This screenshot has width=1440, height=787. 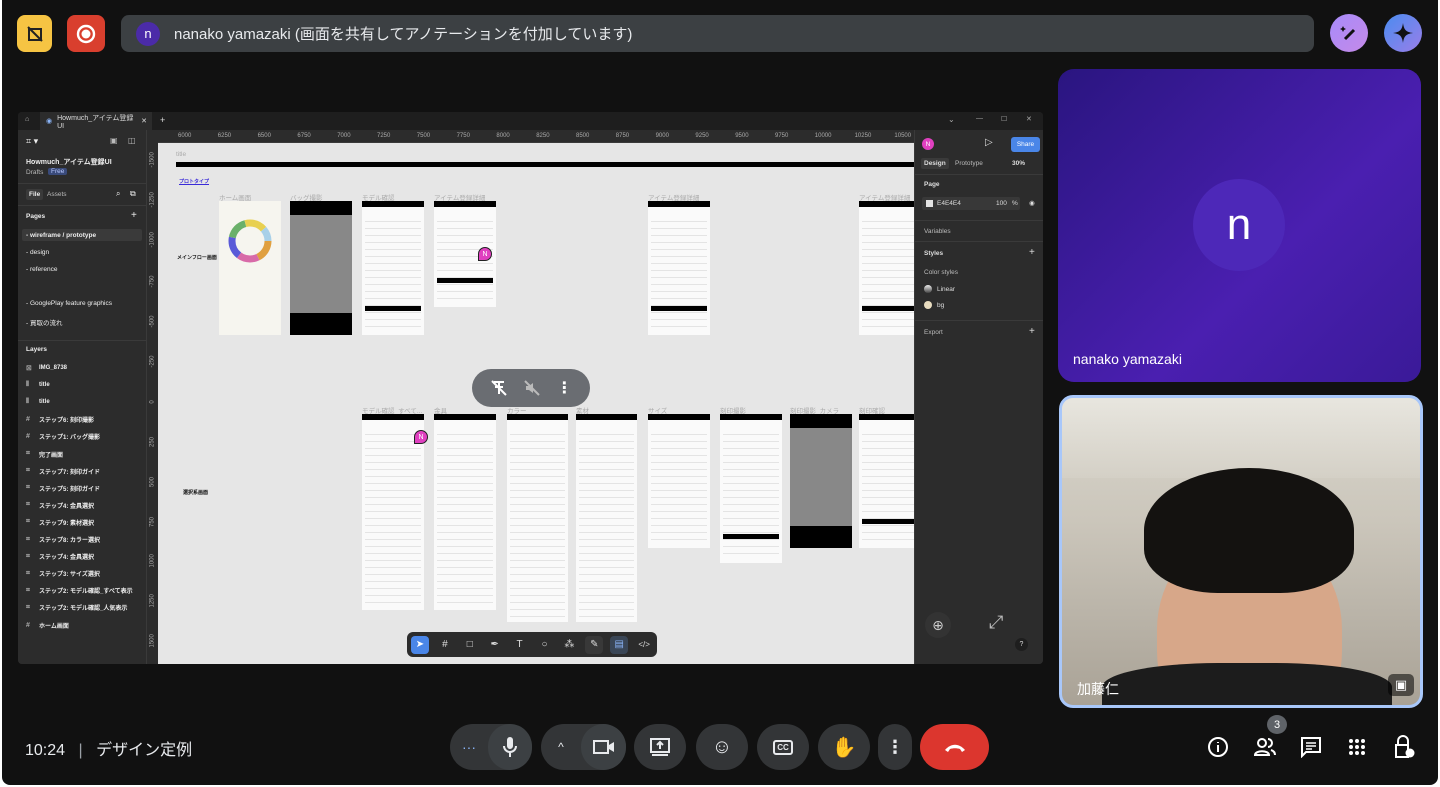 What do you see at coordinates (134, 215) in the screenshot?
I see `add-page-icon: +` at bounding box center [134, 215].